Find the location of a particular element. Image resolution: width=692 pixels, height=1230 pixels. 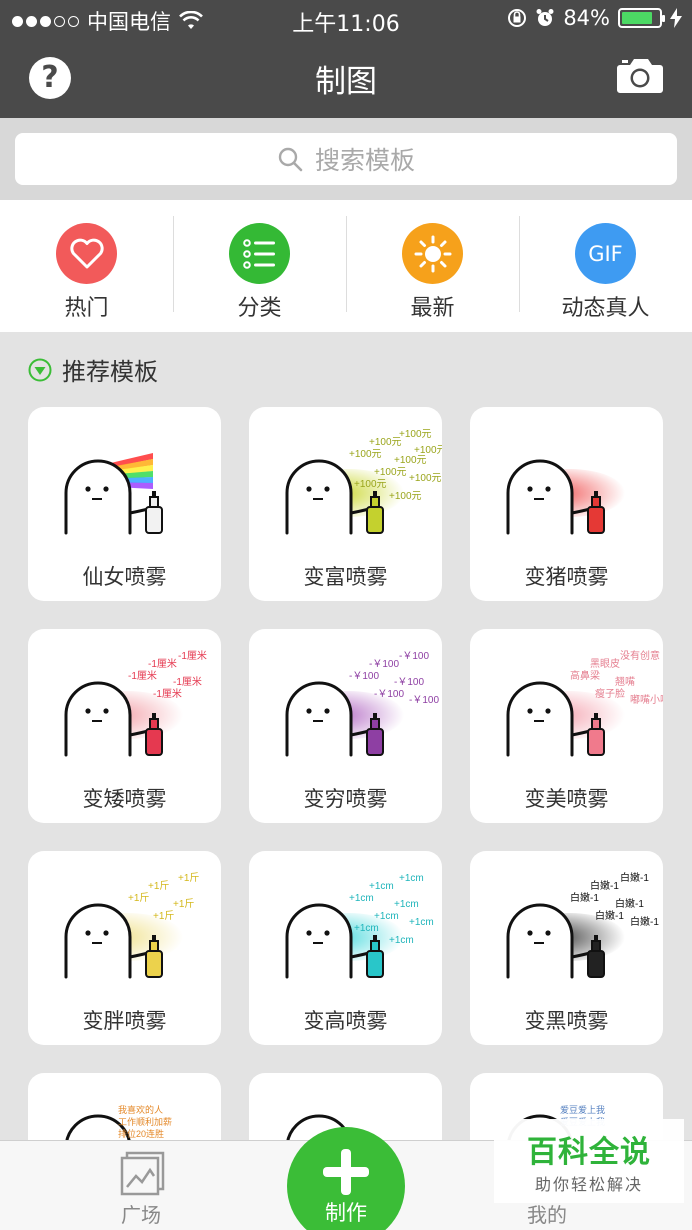

template-card: -1厘米 -1厘米 -1厘米 -1厘米 -1厘米变矮喷雾 is located at coordinates (124, 726).